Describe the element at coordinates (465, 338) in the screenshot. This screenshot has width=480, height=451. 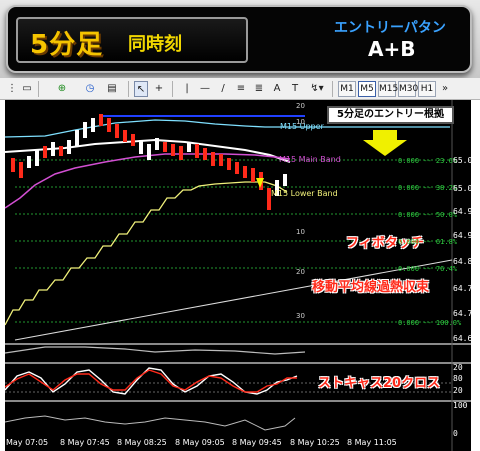
I see `price-tick: 64.67` at that location.